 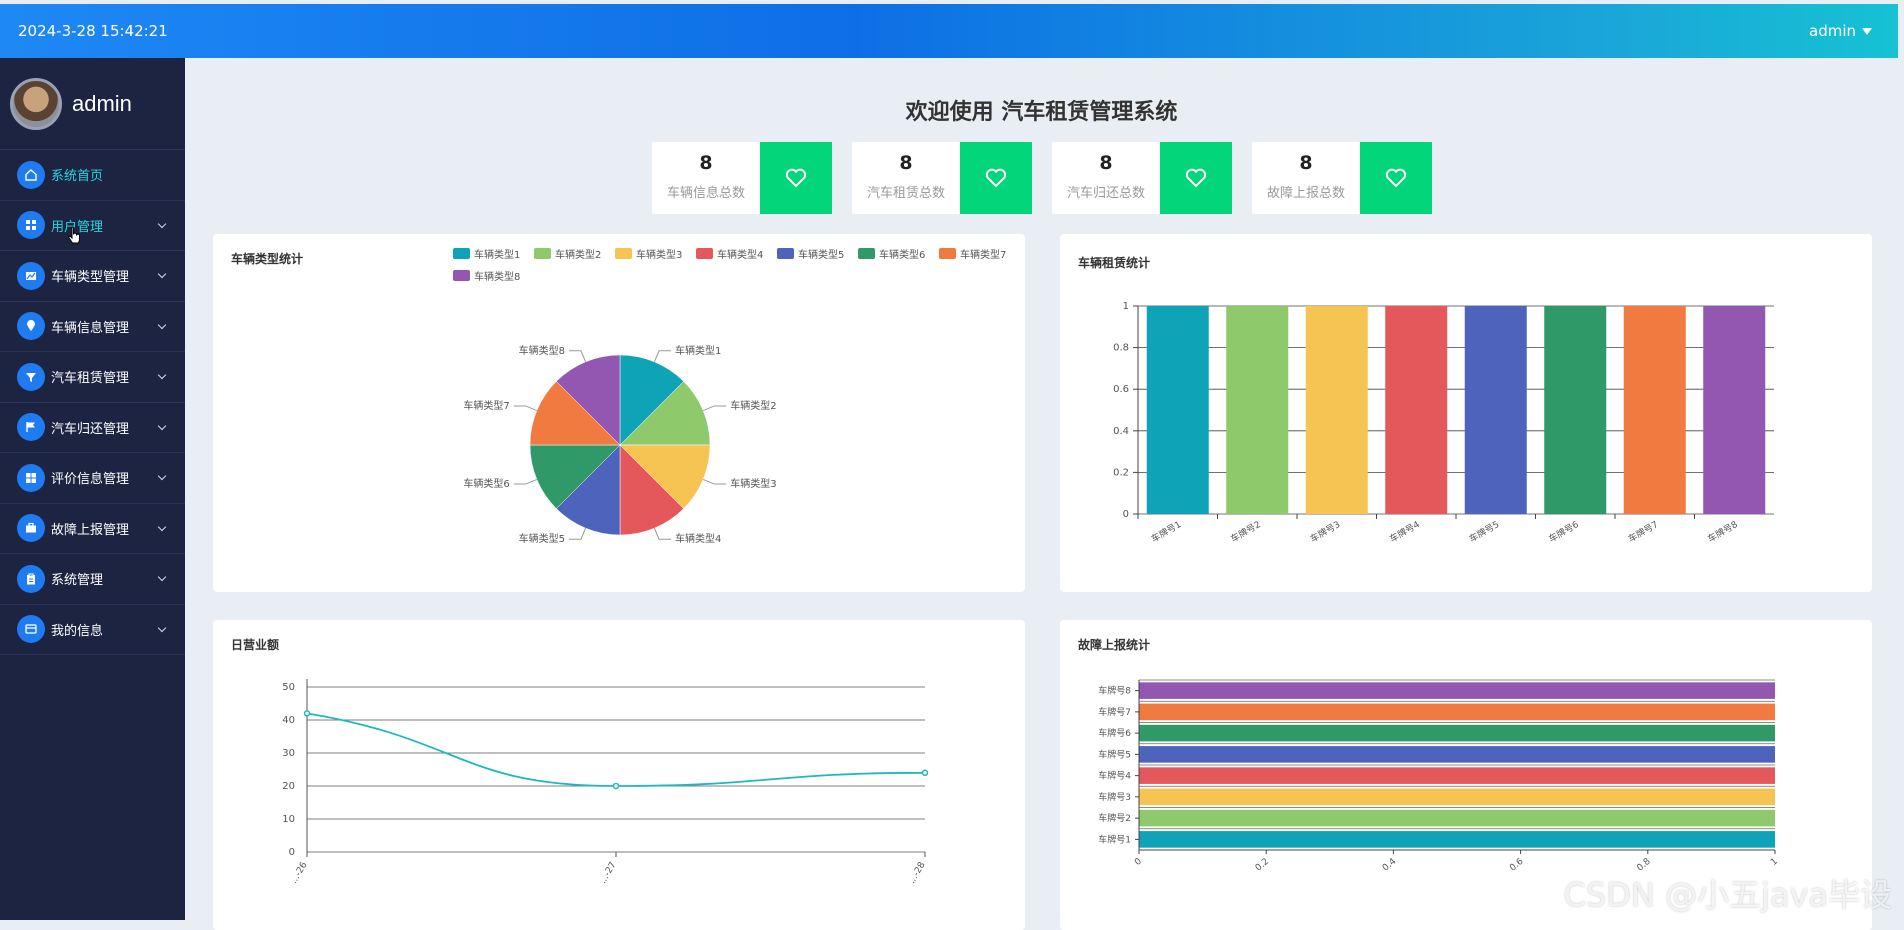 What do you see at coordinates (92, 226) in the screenshot?
I see `sidebar-item-1: 用户管理` at bounding box center [92, 226].